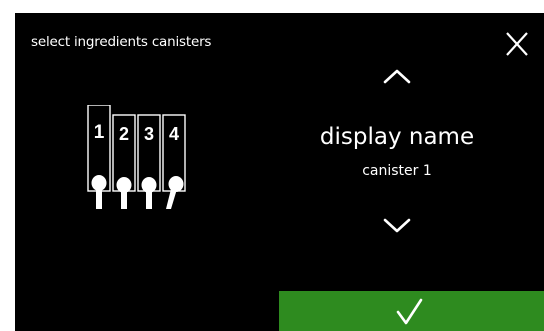 This screenshot has width=544, height=331. I want to click on previous-button, so click(397, 76).